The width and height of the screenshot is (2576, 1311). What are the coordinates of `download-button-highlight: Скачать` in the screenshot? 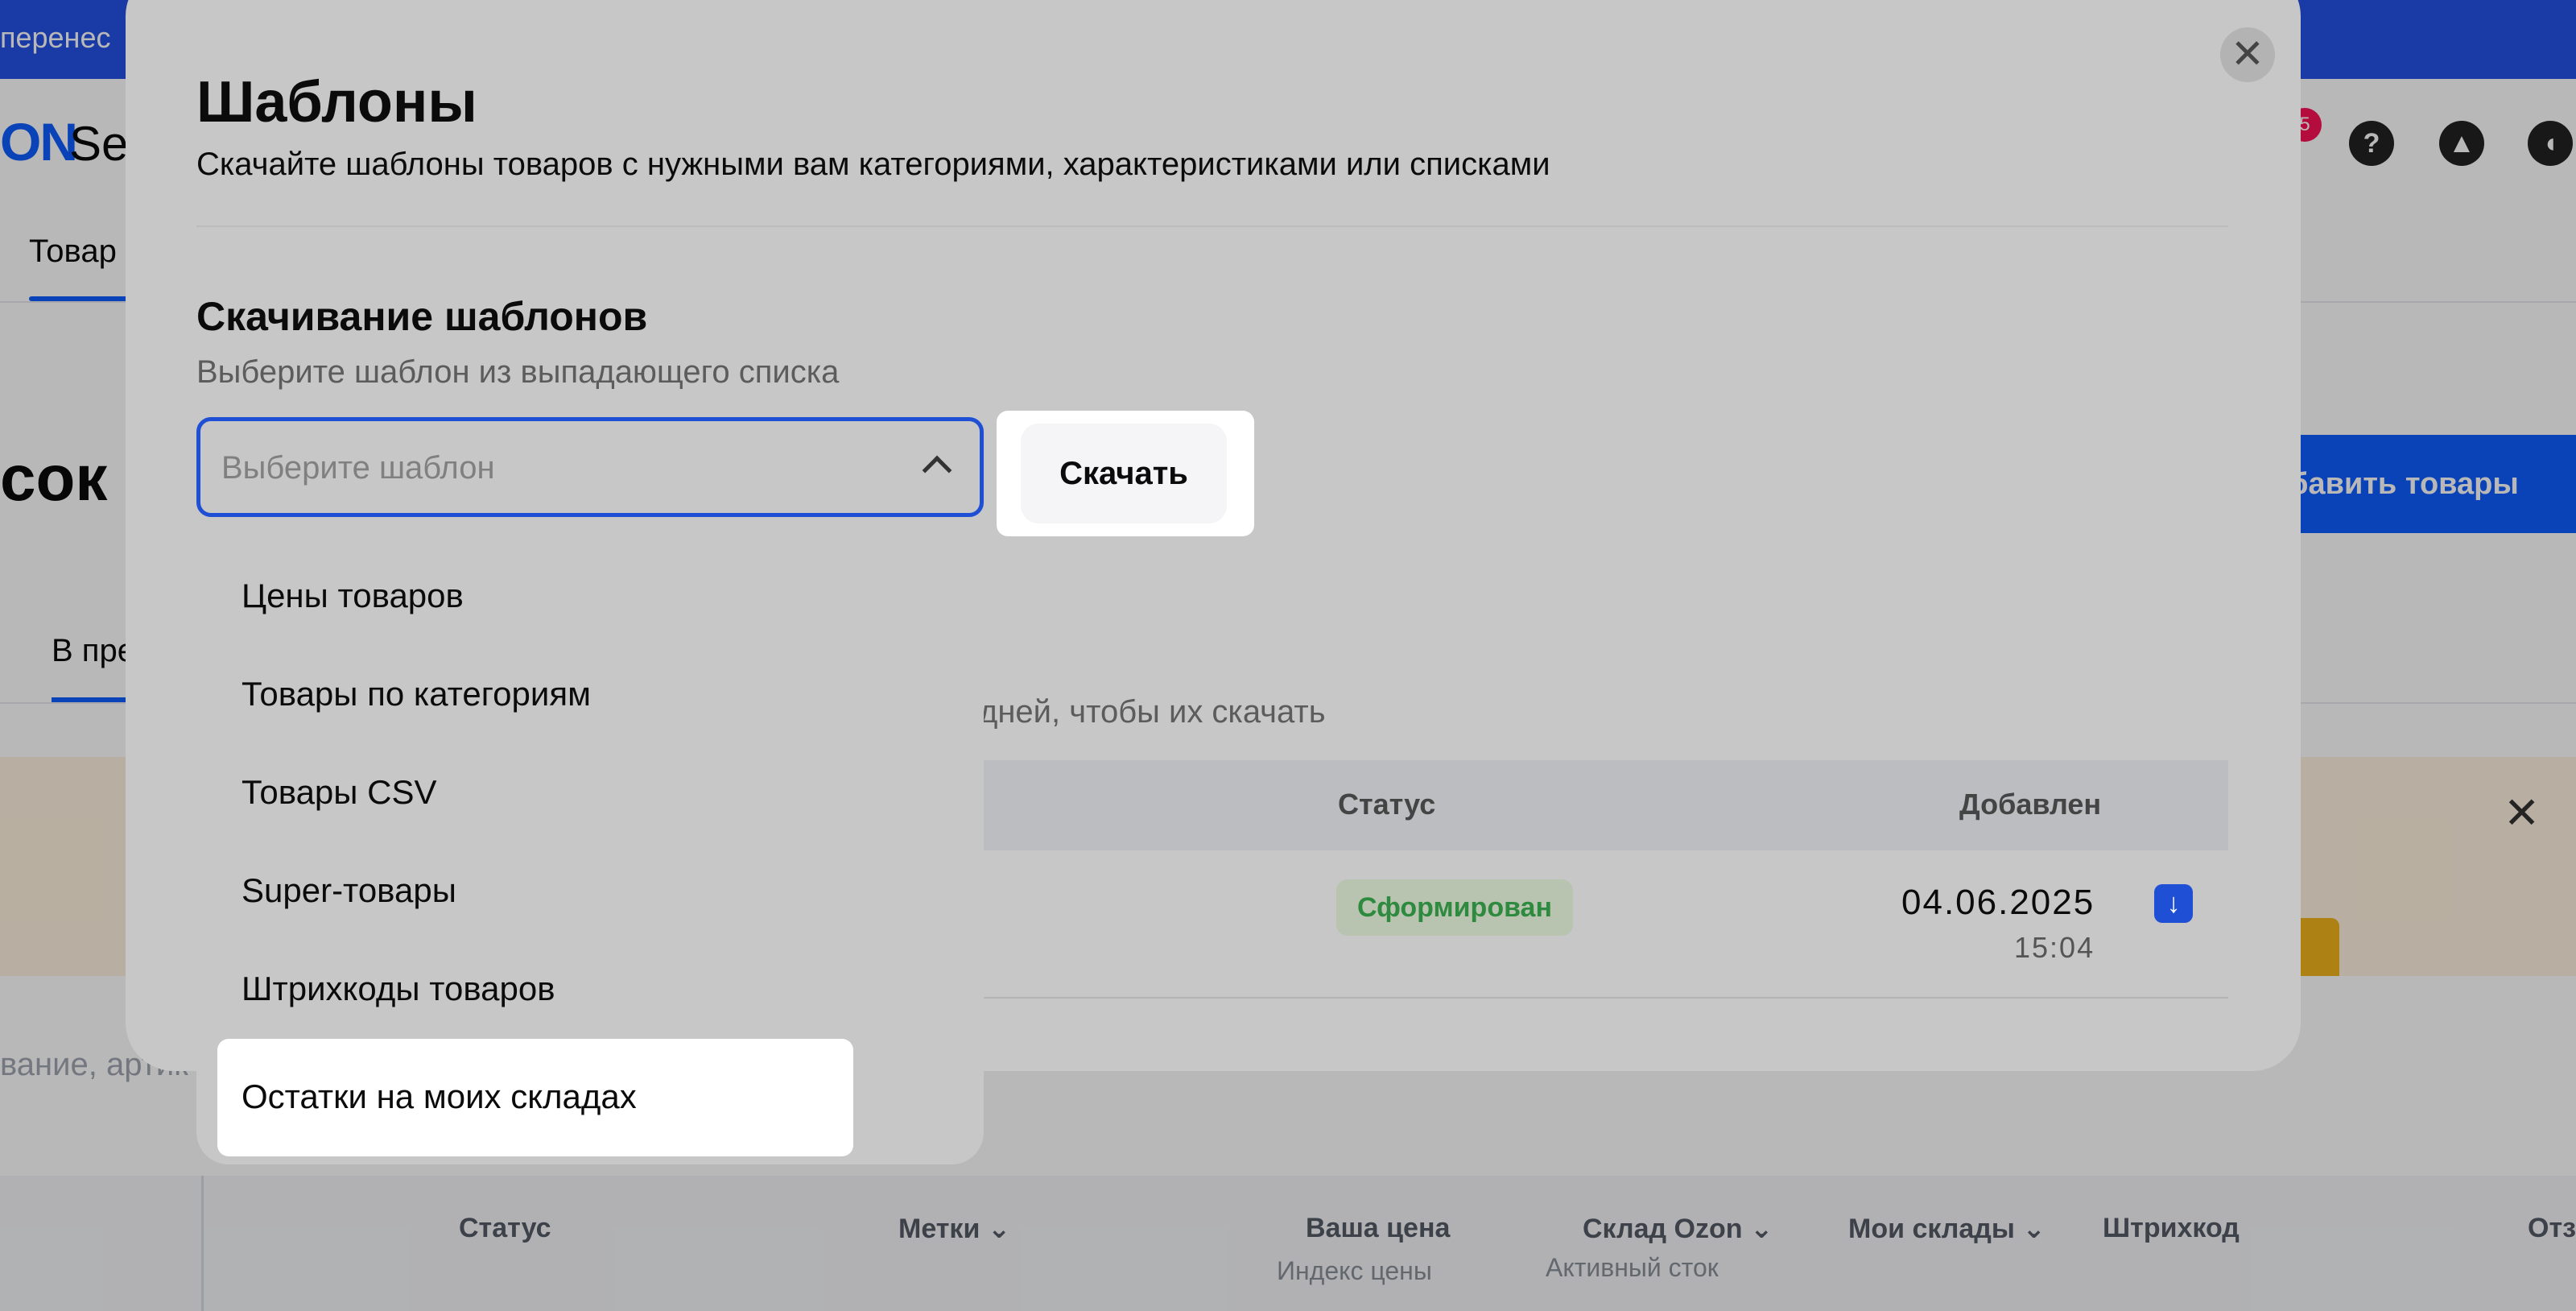 It's located at (1125, 473).